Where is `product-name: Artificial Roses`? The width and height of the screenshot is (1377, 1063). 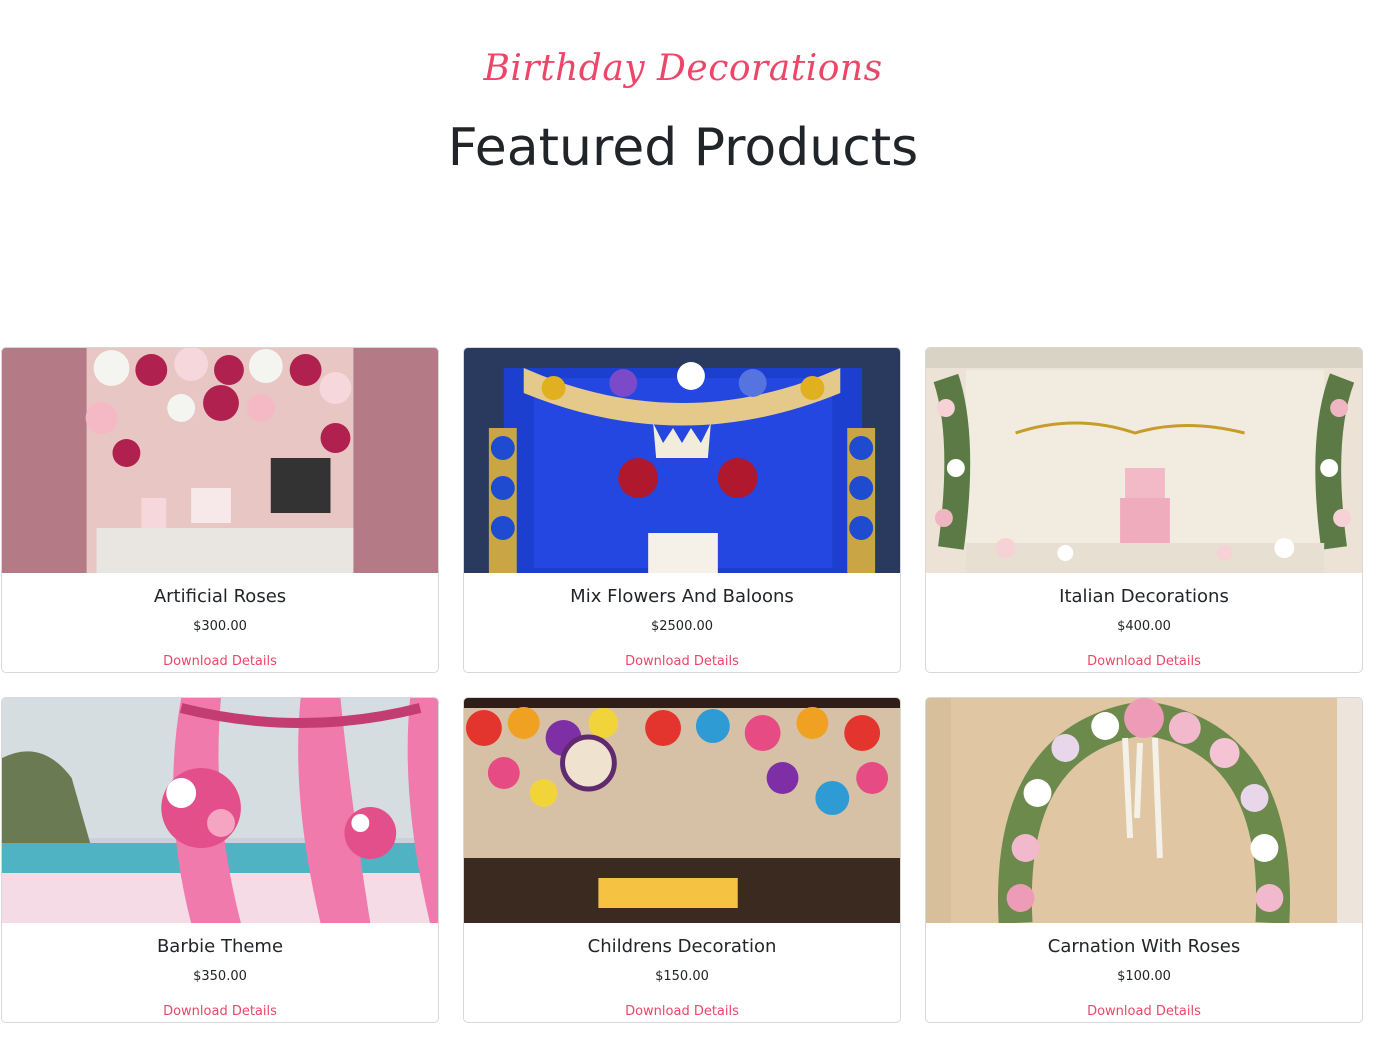 product-name: Artificial Roses is located at coordinates (220, 596).